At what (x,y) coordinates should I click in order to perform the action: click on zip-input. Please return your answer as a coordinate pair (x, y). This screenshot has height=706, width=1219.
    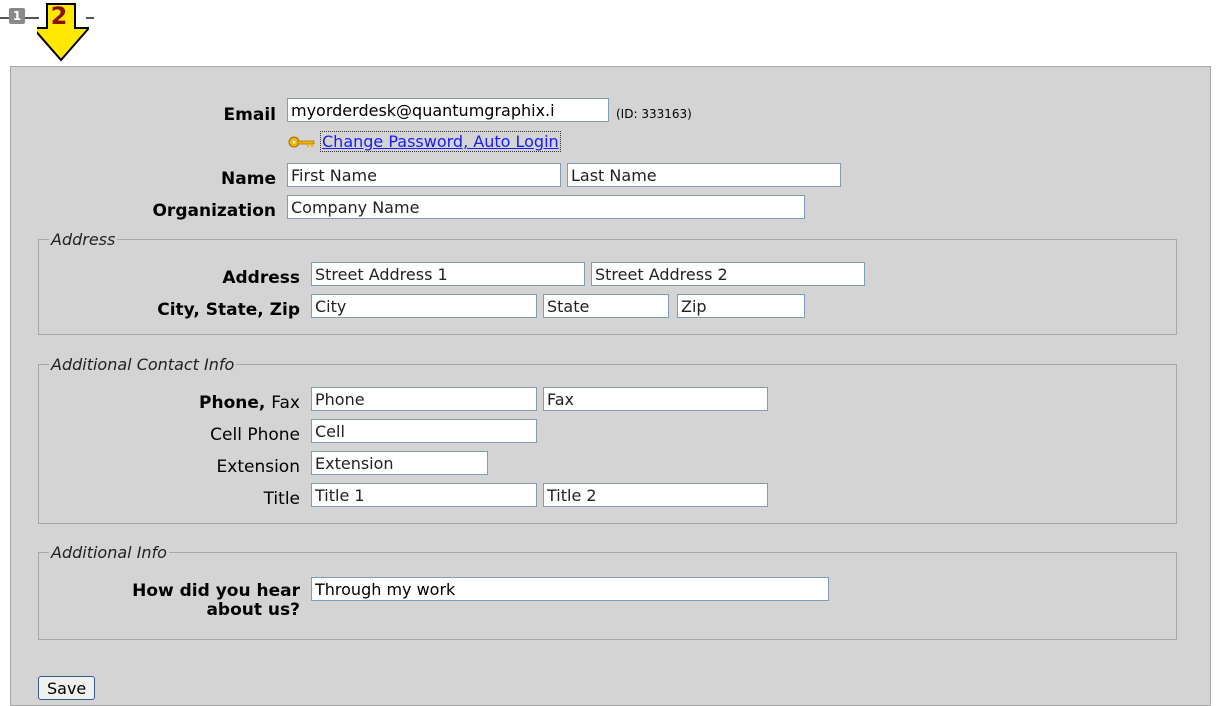
    Looking at the image, I should click on (741, 306).